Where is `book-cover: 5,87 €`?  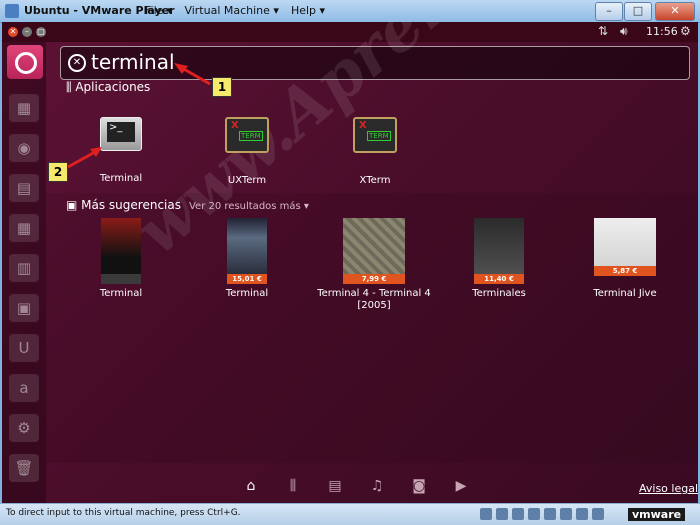 book-cover: 5,87 € is located at coordinates (625, 247).